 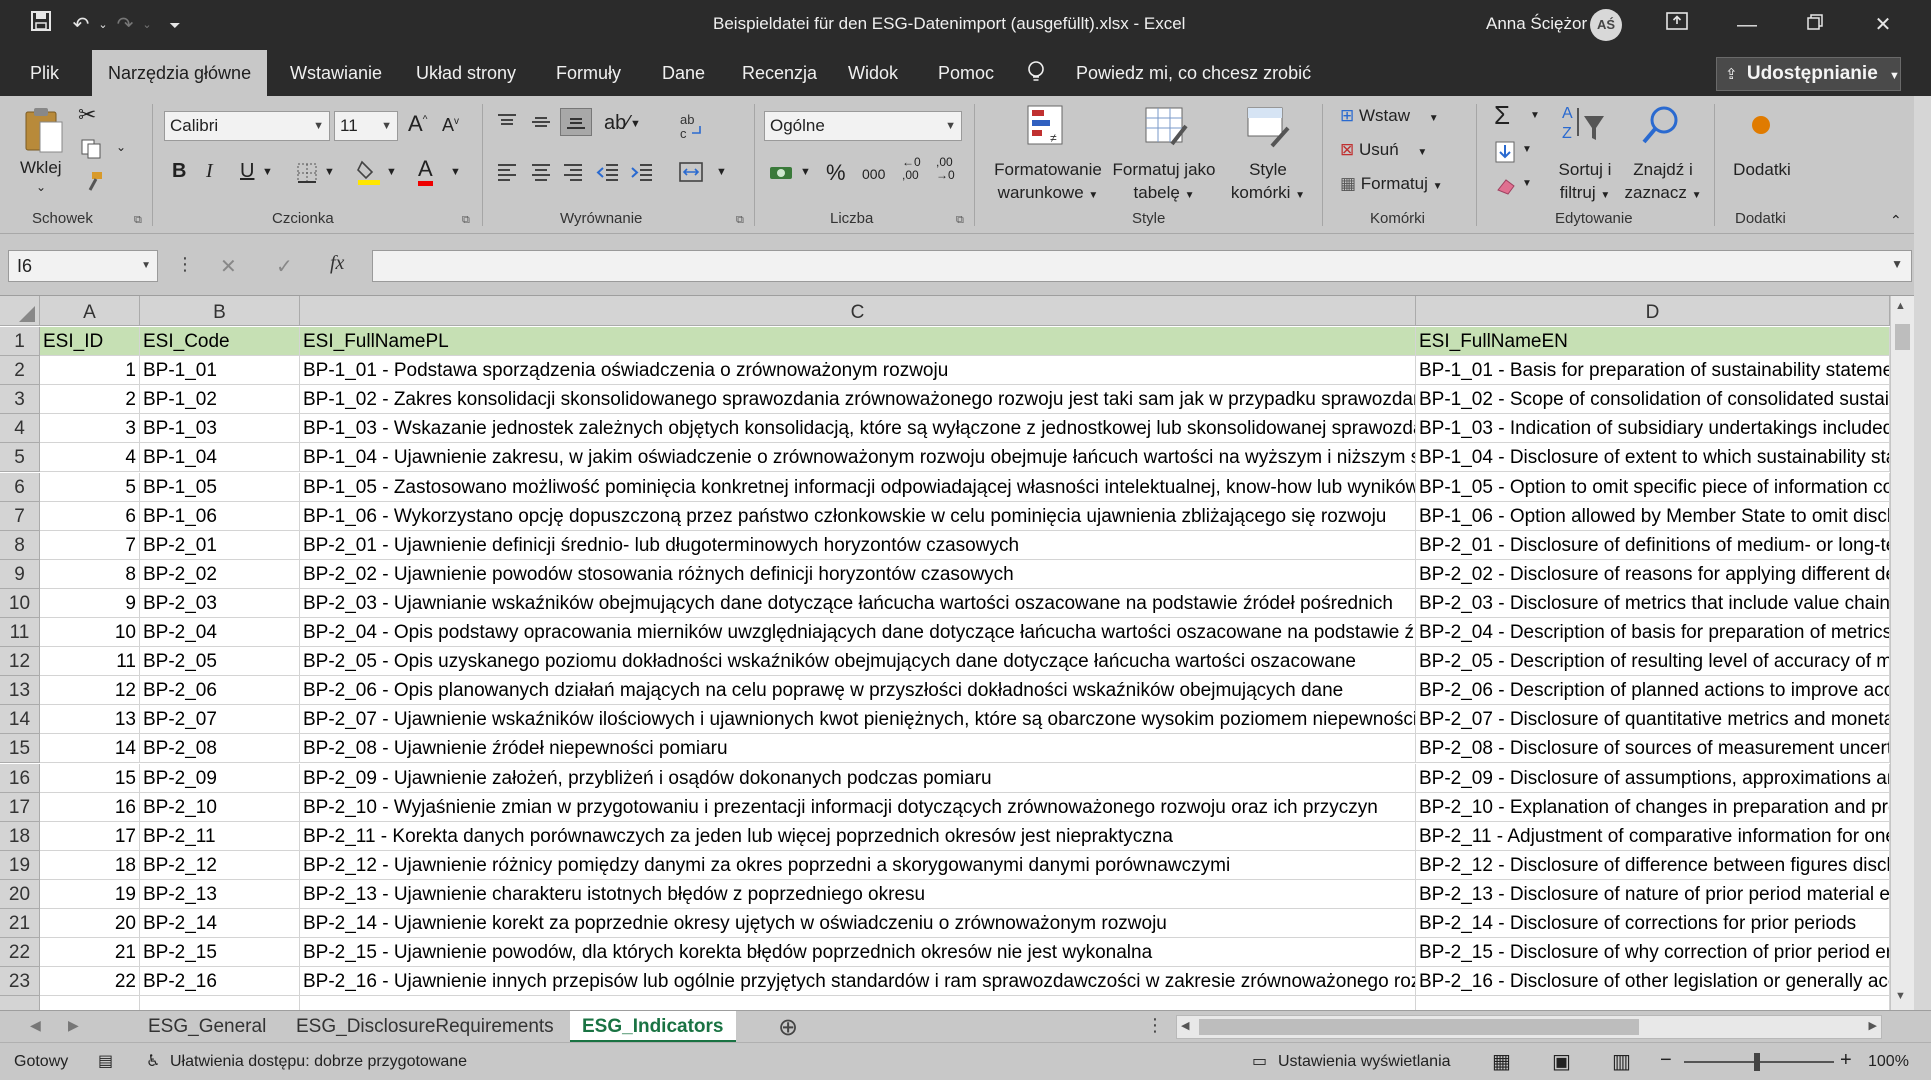 I want to click on fill-color-dropdown-icon: ▼, so click(x=391, y=172).